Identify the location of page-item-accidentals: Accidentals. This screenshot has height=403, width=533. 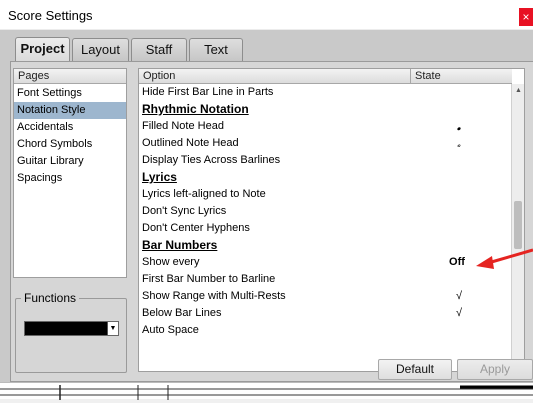
(70, 127).